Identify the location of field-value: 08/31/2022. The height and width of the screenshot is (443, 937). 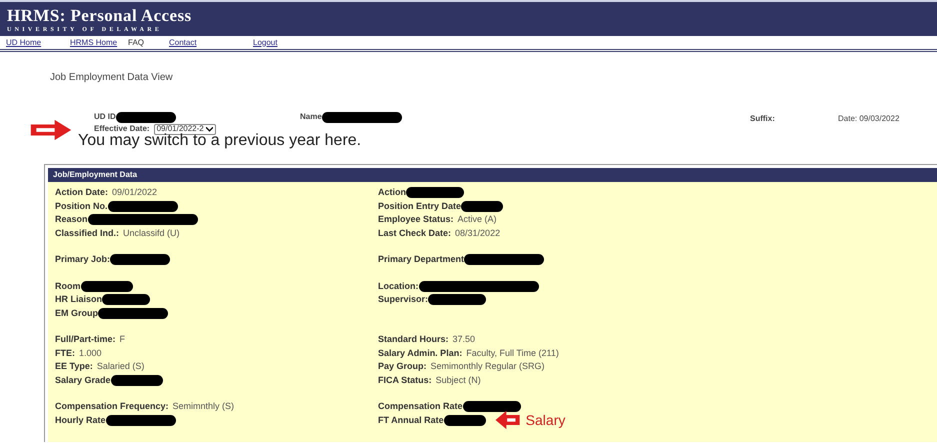
(477, 233).